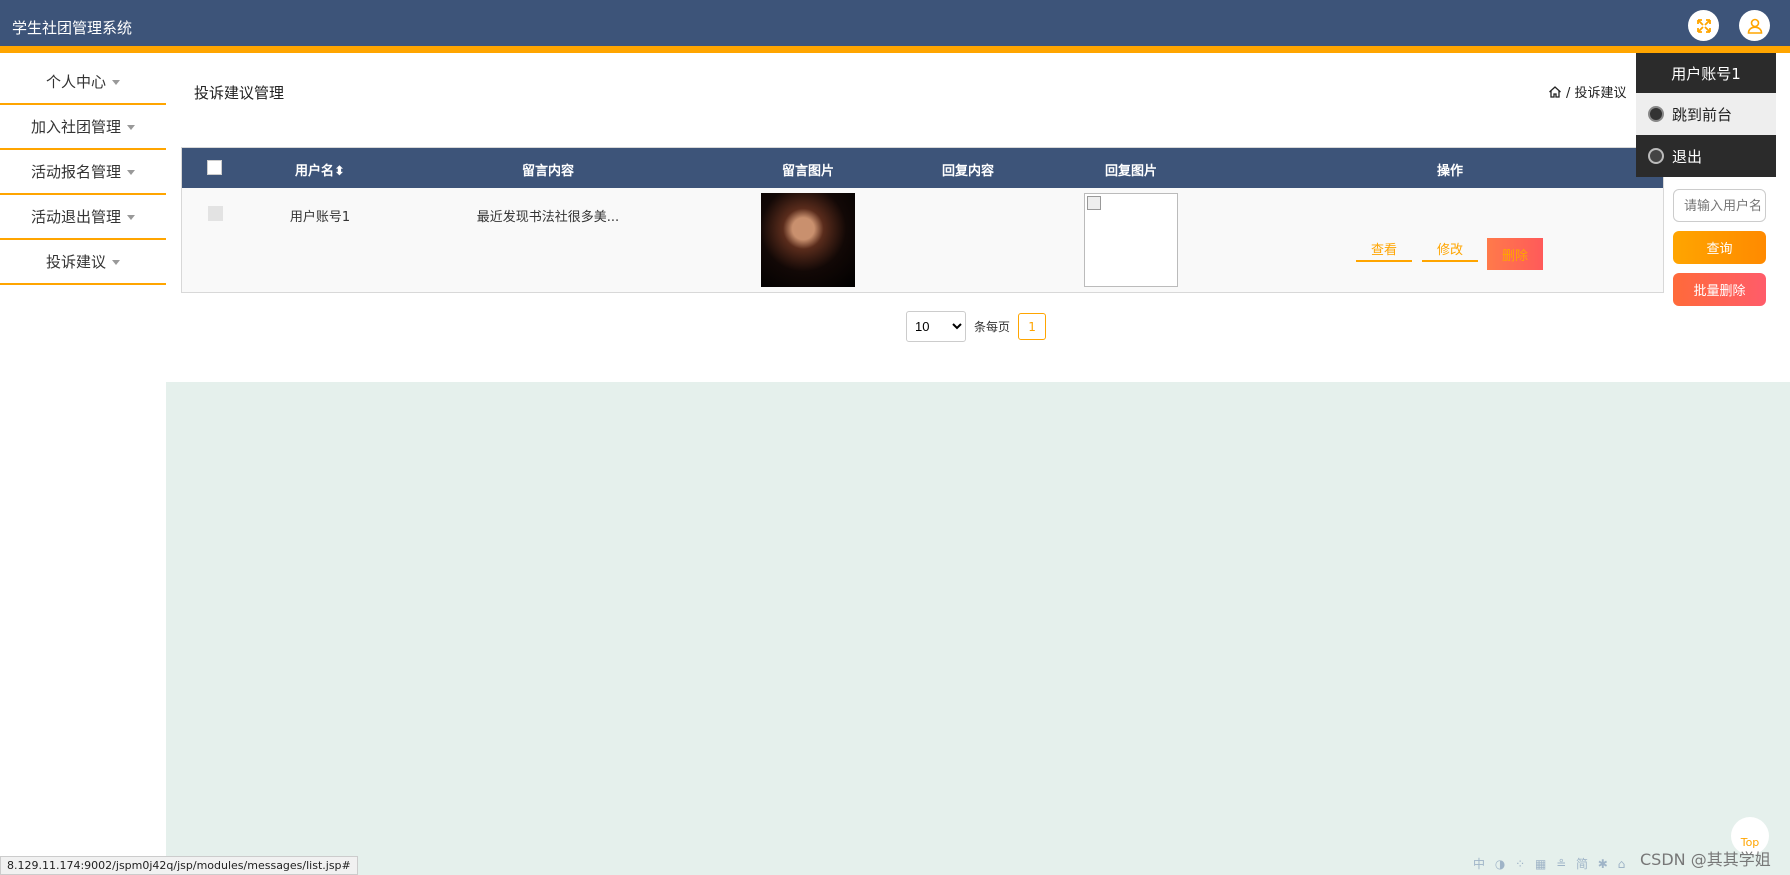 The height and width of the screenshot is (875, 1790). Describe the element at coordinates (808, 171) in the screenshot. I see `column-header-image: 留言图片` at that location.